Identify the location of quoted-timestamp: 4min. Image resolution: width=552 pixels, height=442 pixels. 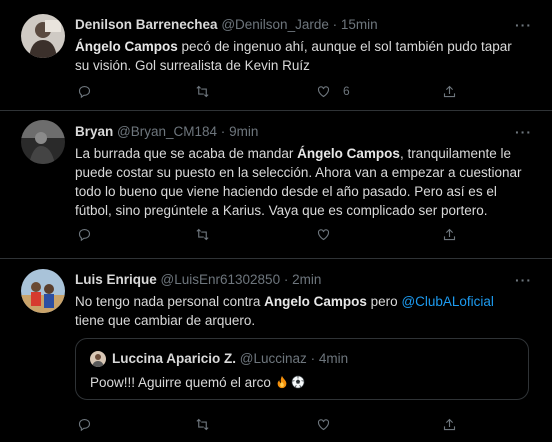
(333, 358).